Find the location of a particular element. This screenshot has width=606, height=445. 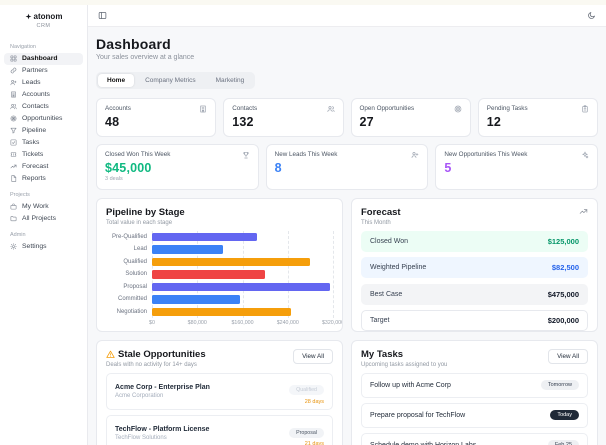

sidebar-item-partners: Partners is located at coordinates (43, 71).